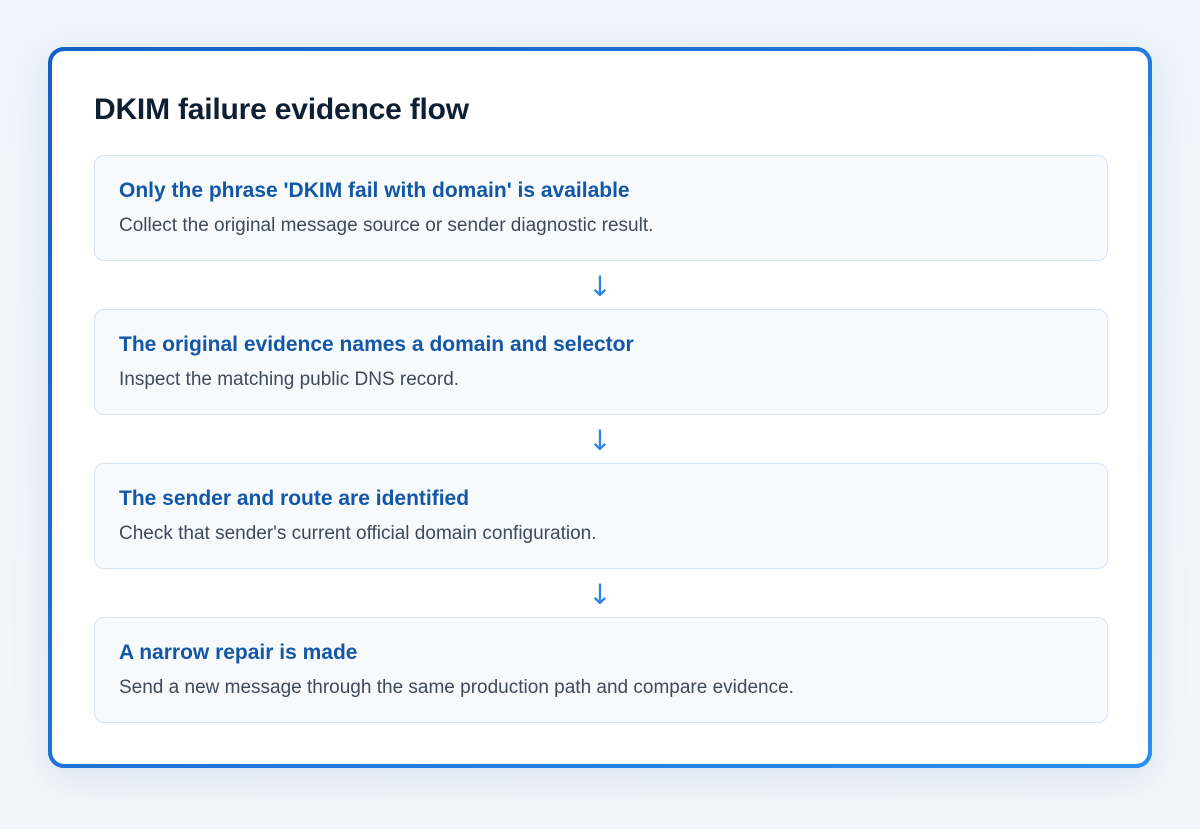 This screenshot has height=829, width=1200. What do you see at coordinates (294, 498) in the screenshot?
I see `step-heading: The sender and route are identified` at bounding box center [294, 498].